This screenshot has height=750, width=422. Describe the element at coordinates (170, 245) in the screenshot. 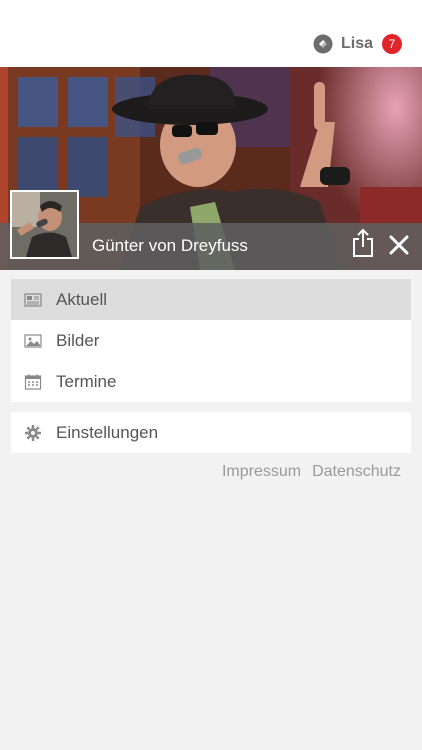

I see `artist-name: Günter von Dreyfuss` at that location.